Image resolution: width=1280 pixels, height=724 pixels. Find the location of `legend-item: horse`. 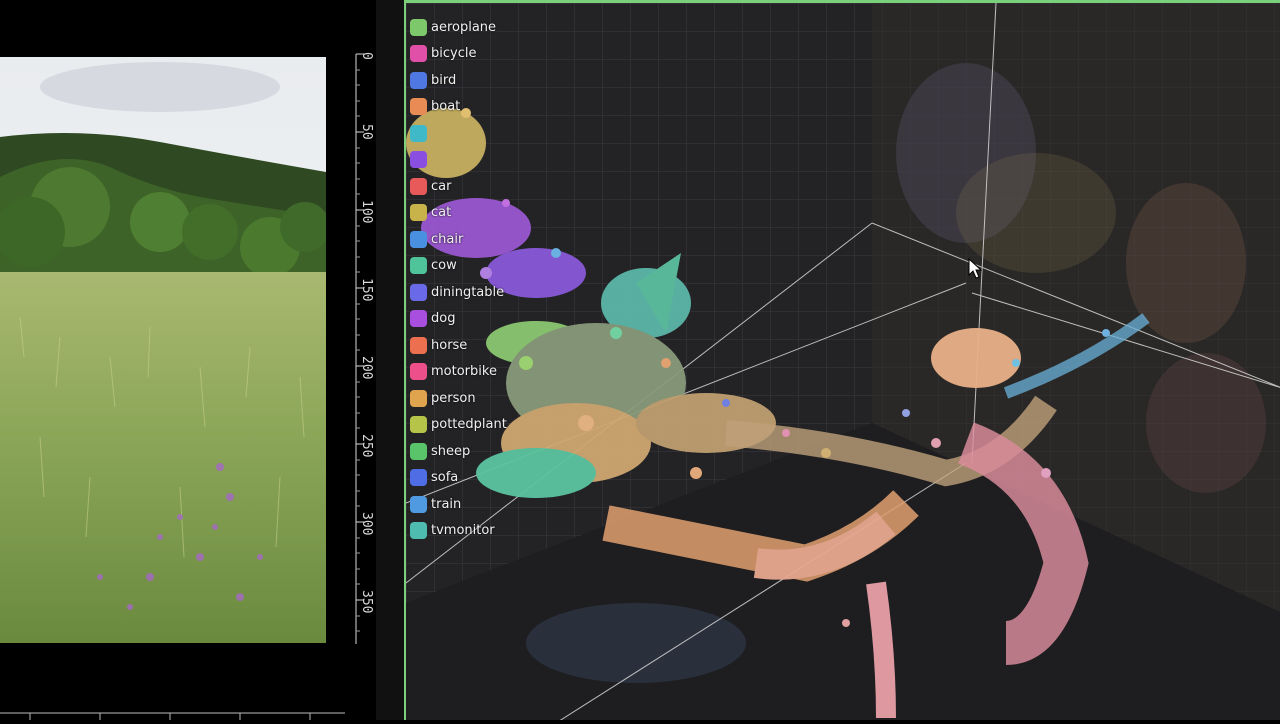

legend-item: horse is located at coordinates (480, 345).